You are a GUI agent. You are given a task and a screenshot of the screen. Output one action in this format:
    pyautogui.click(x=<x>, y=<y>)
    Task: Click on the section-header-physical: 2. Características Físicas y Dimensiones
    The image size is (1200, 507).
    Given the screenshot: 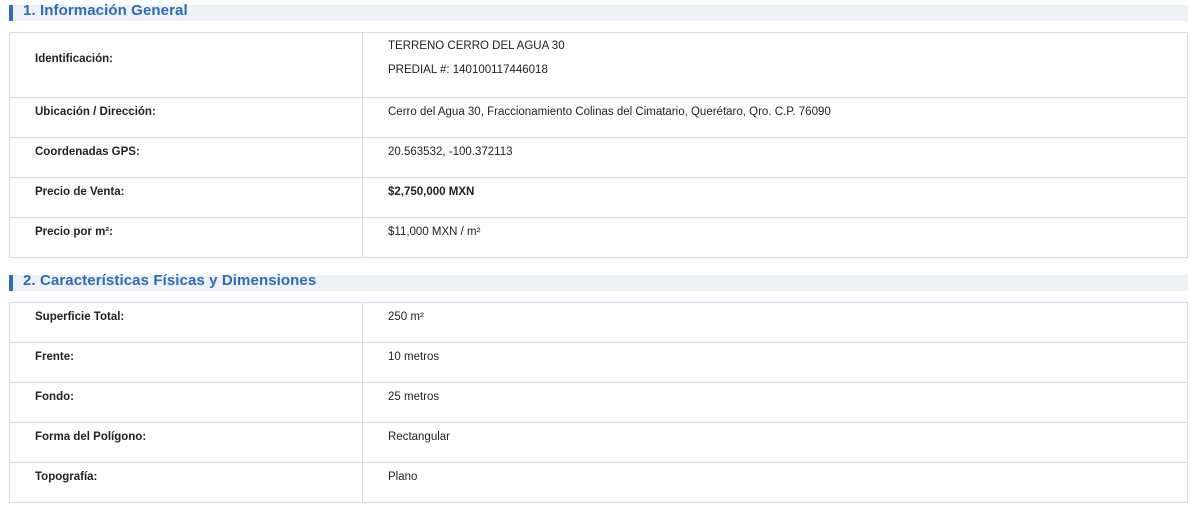 What is the action you would take?
    pyautogui.click(x=598, y=281)
    